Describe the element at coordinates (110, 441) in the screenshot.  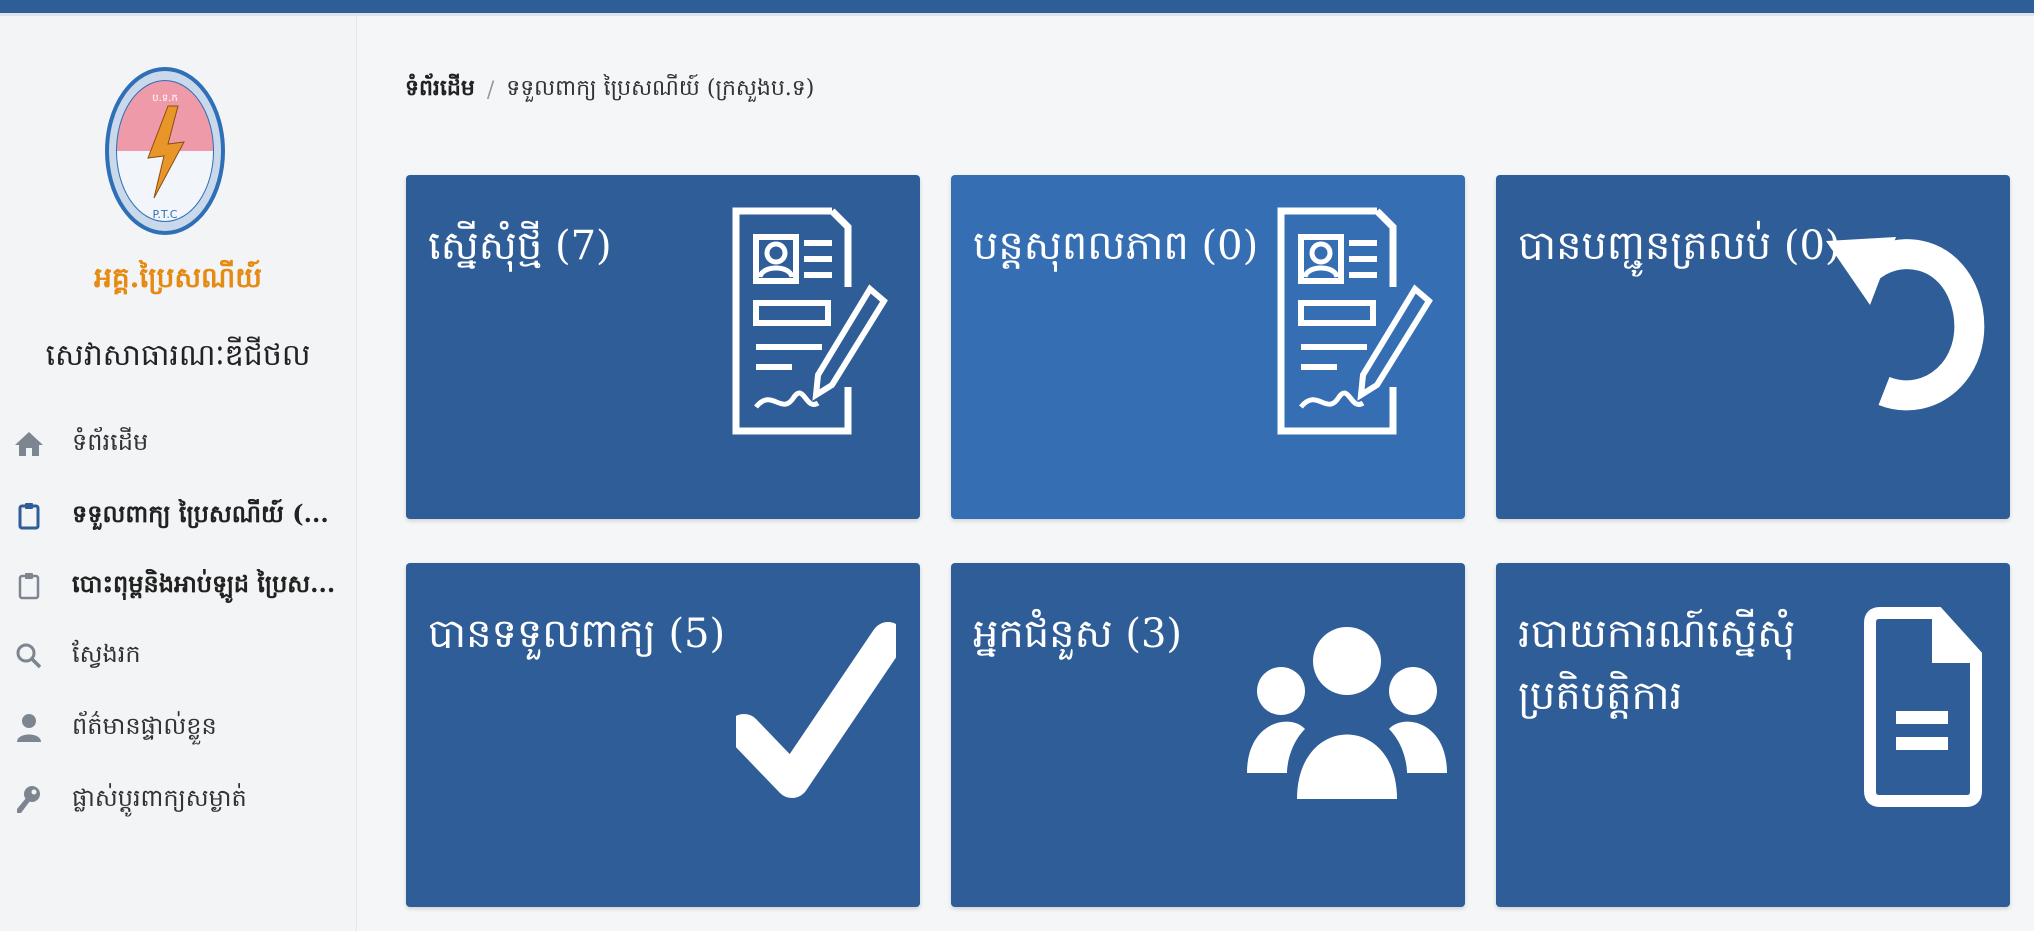
I see `sidebar-item-label: ទំព័រដើម` at that location.